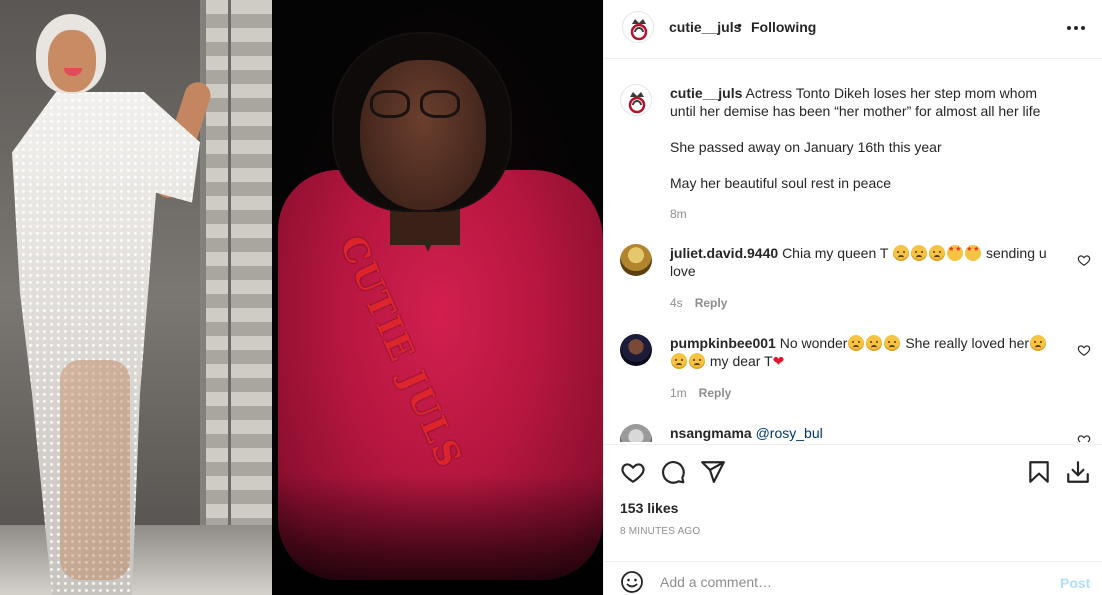  Describe the element at coordinates (783, 27) in the screenshot. I see `following-button: Following` at that location.